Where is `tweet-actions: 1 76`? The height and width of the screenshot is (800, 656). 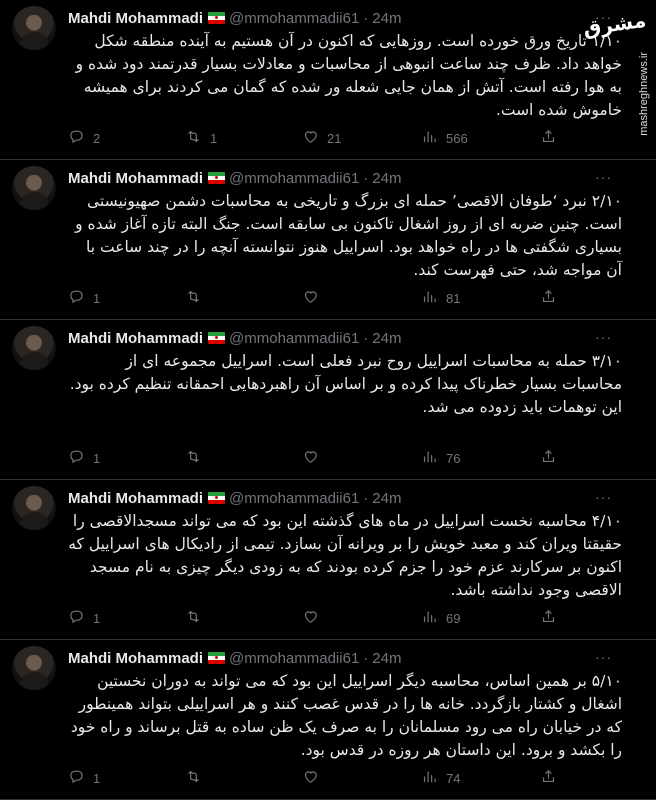 tweet-actions: 1 76 is located at coordinates (328, 458).